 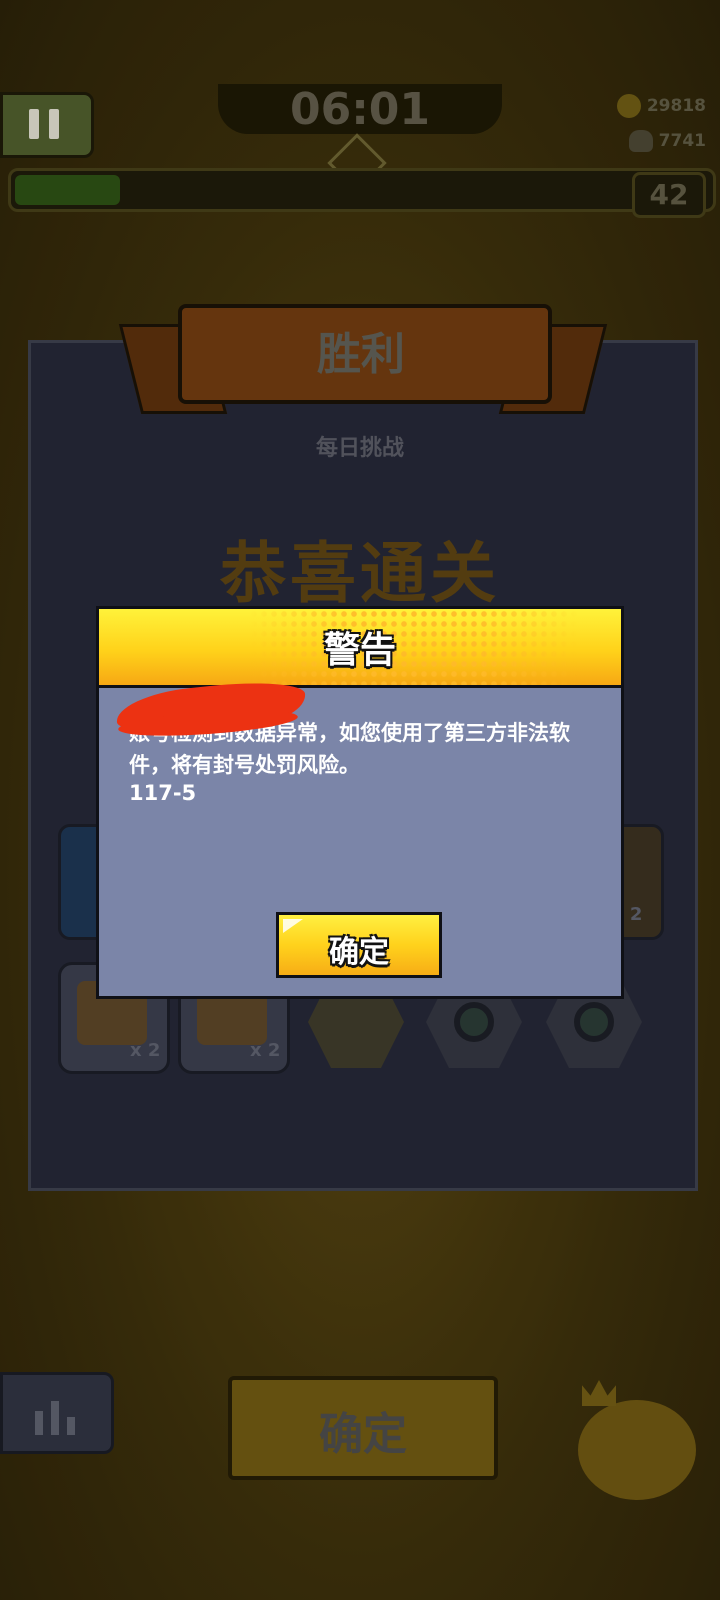 I want to click on dialog-title: 警告, so click(x=359, y=650).